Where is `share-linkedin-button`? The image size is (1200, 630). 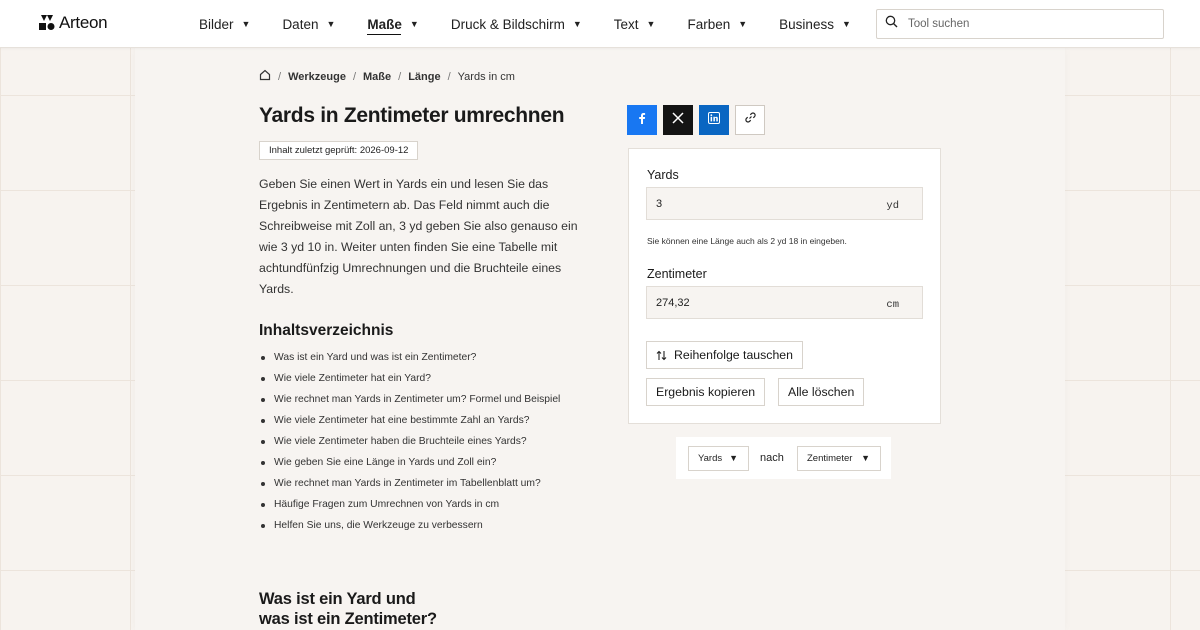
share-linkedin-button is located at coordinates (714, 120).